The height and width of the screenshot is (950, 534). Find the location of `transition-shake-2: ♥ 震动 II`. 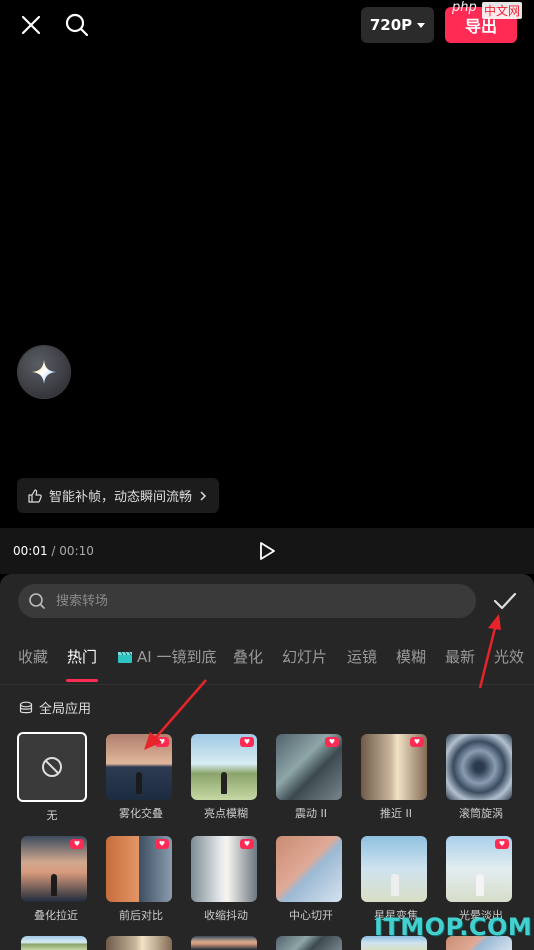

transition-shake-2: ♥ 震动 II is located at coordinates (311, 777).